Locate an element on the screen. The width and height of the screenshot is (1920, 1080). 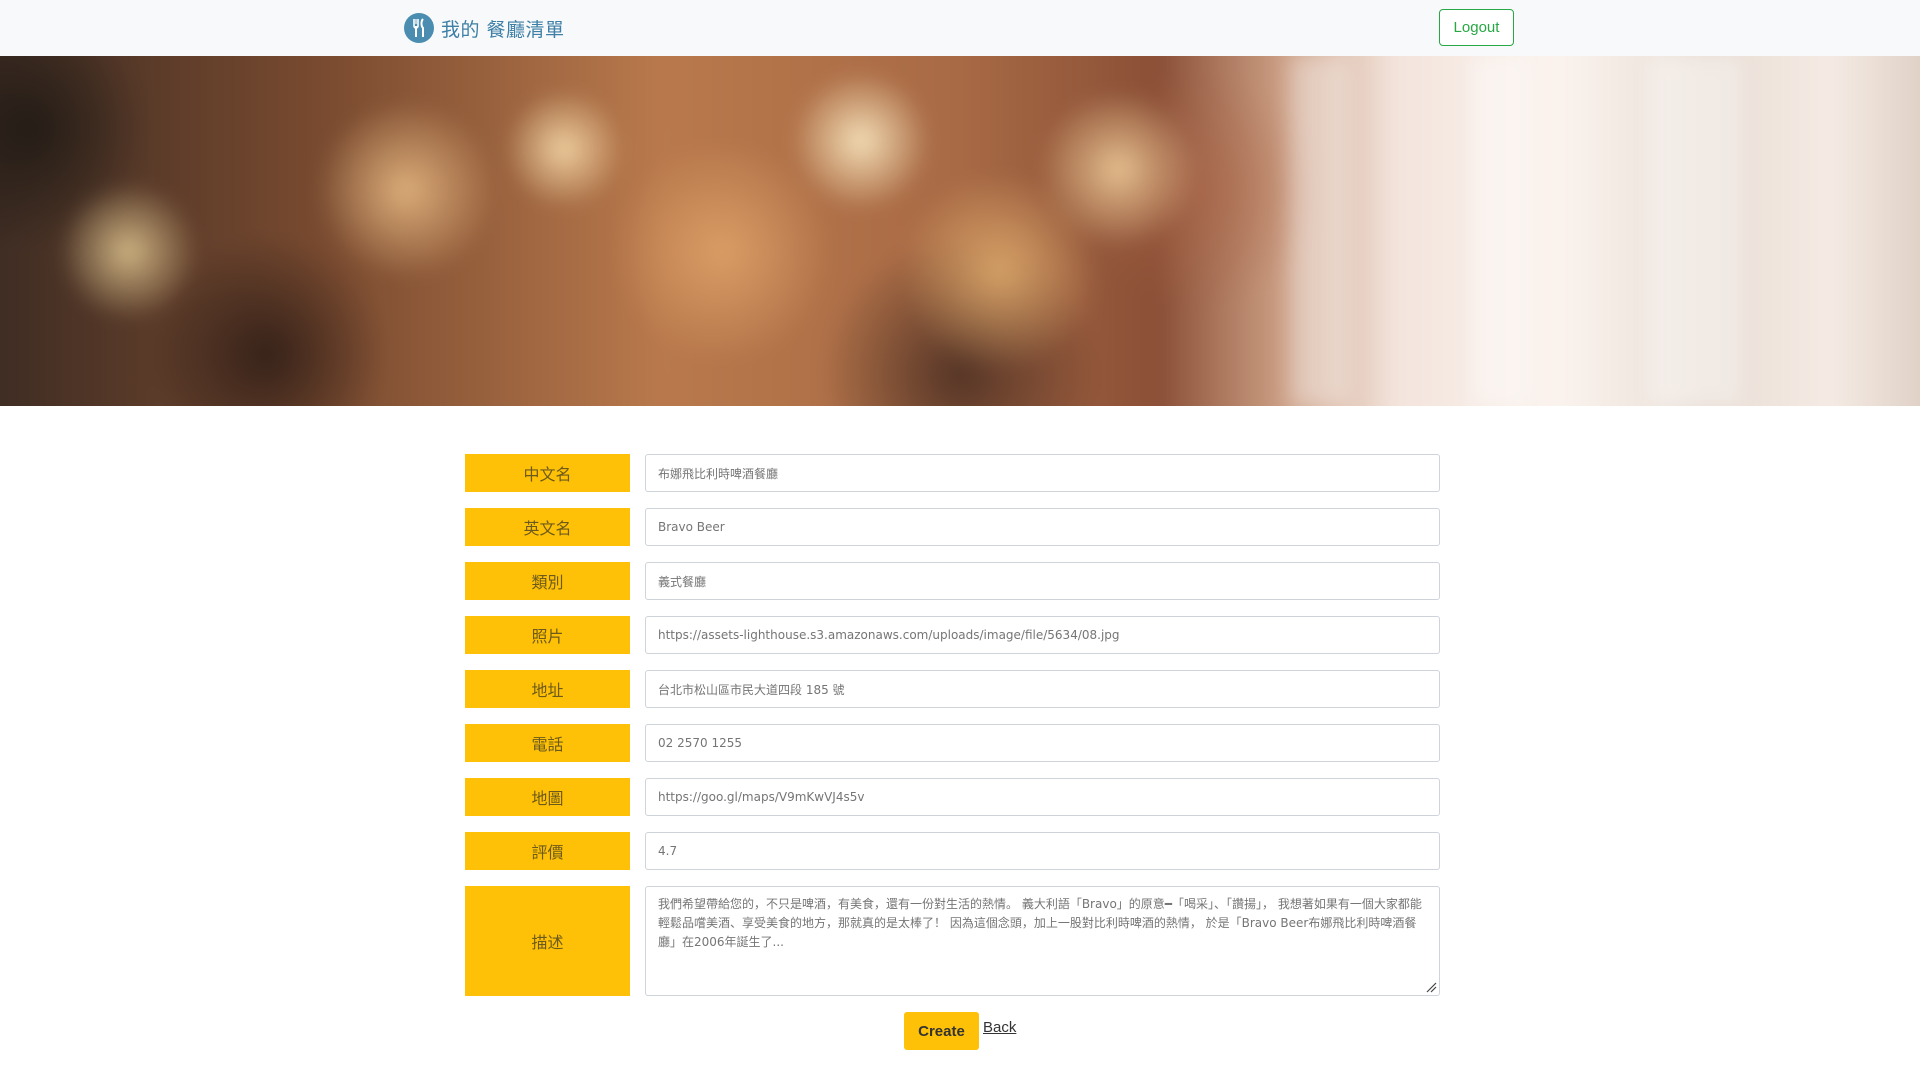
field-label: 電話 is located at coordinates (547, 743).